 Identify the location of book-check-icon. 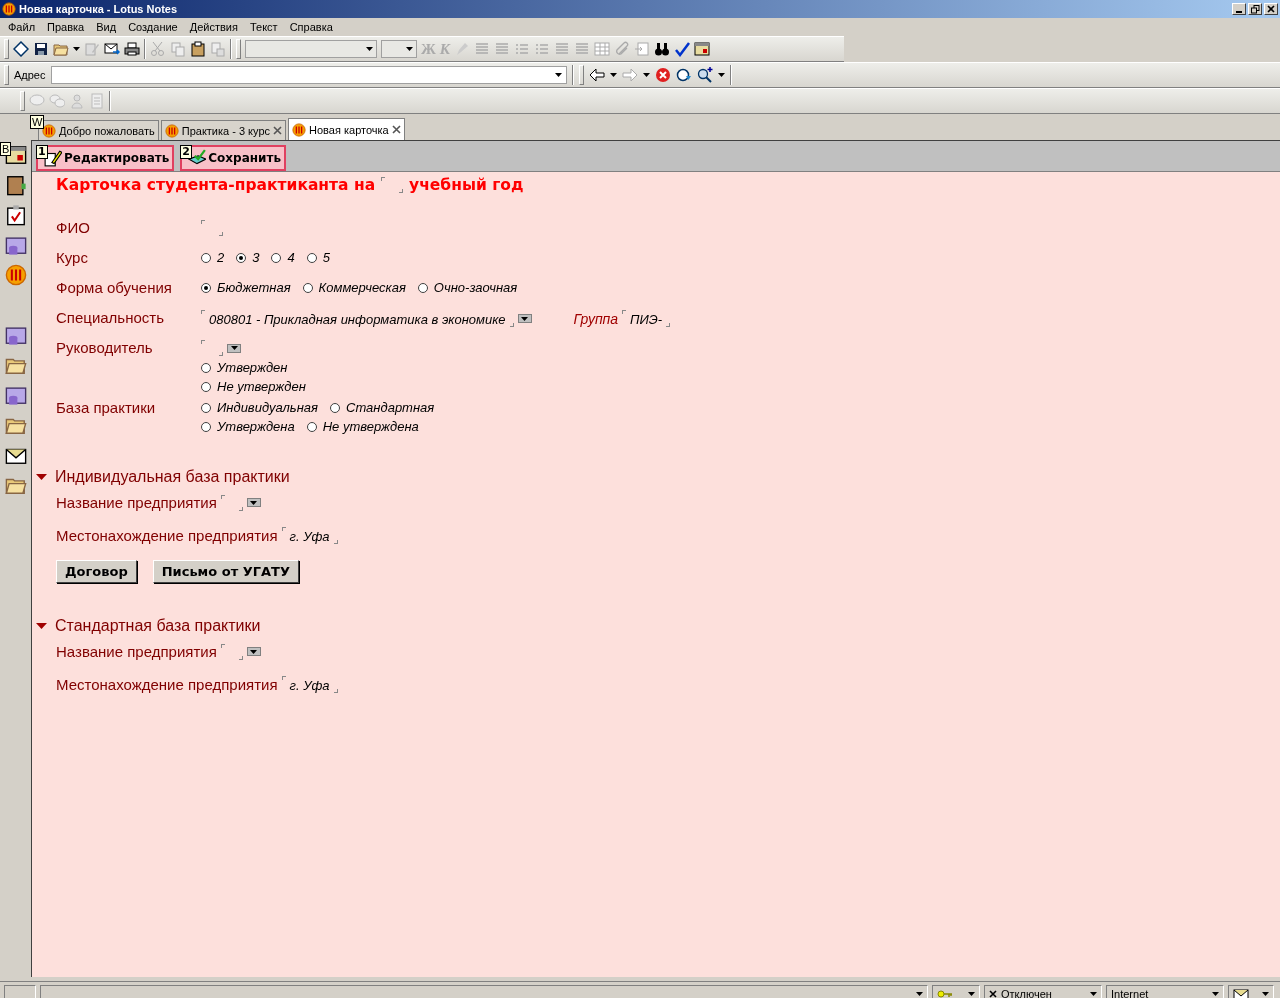
(197, 158).